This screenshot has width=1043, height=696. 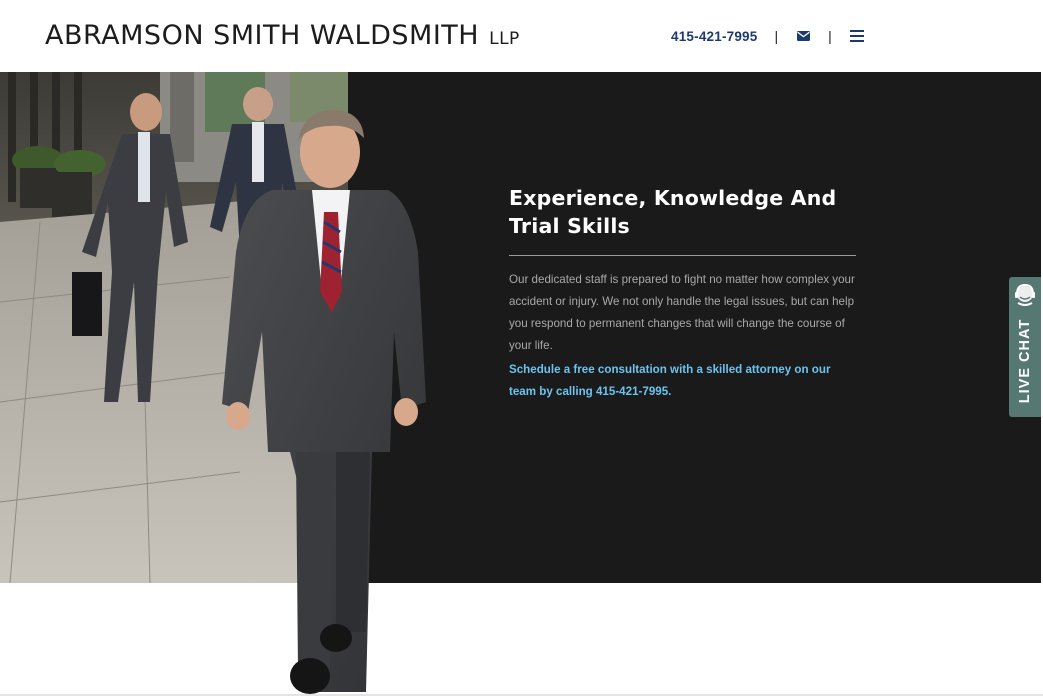 What do you see at coordinates (673, 198) in the screenshot?
I see `hero-title-line1: Experience, Knowledge And` at bounding box center [673, 198].